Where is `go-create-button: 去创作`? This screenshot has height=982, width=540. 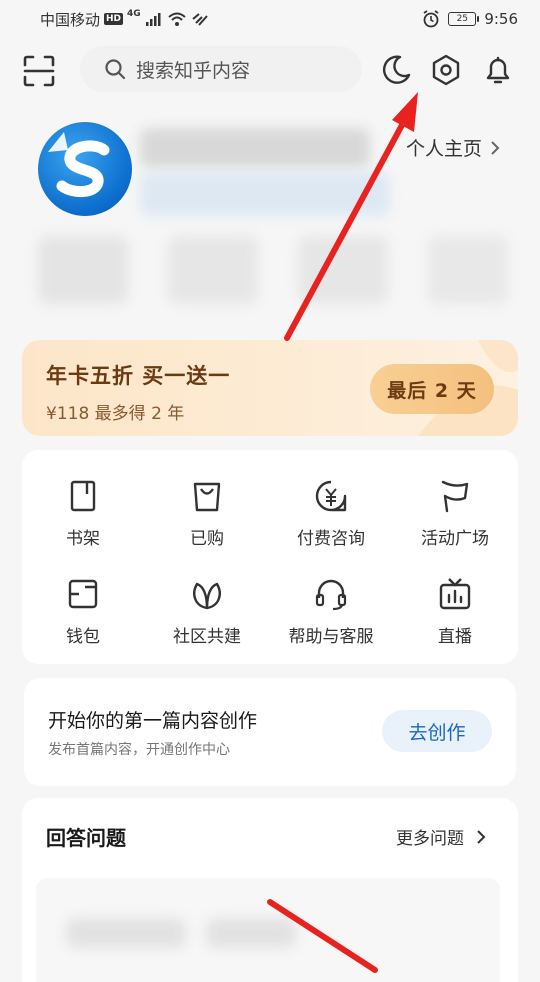 go-create-button: 去创作 is located at coordinates (437, 731).